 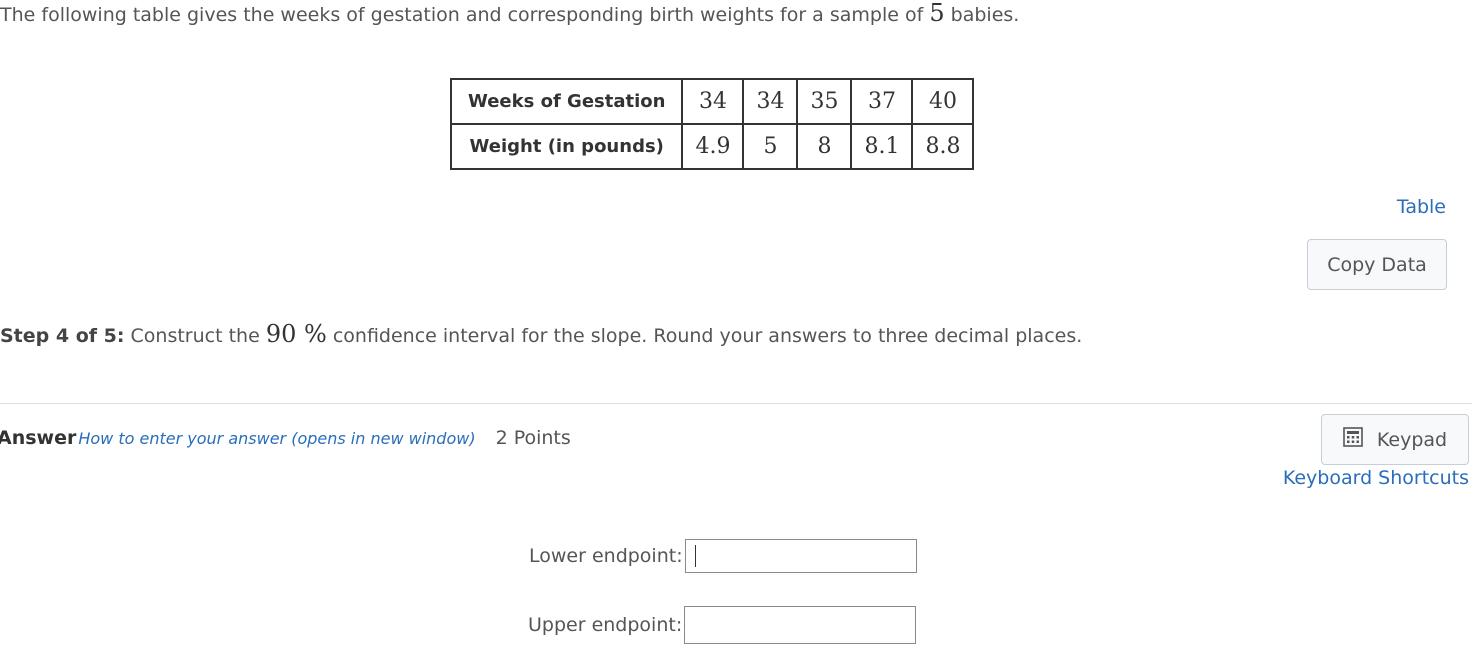 What do you see at coordinates (1412, 439) in the screenshot?
I see `keypad-label: Keypad` at bounding box center [1412, 439].